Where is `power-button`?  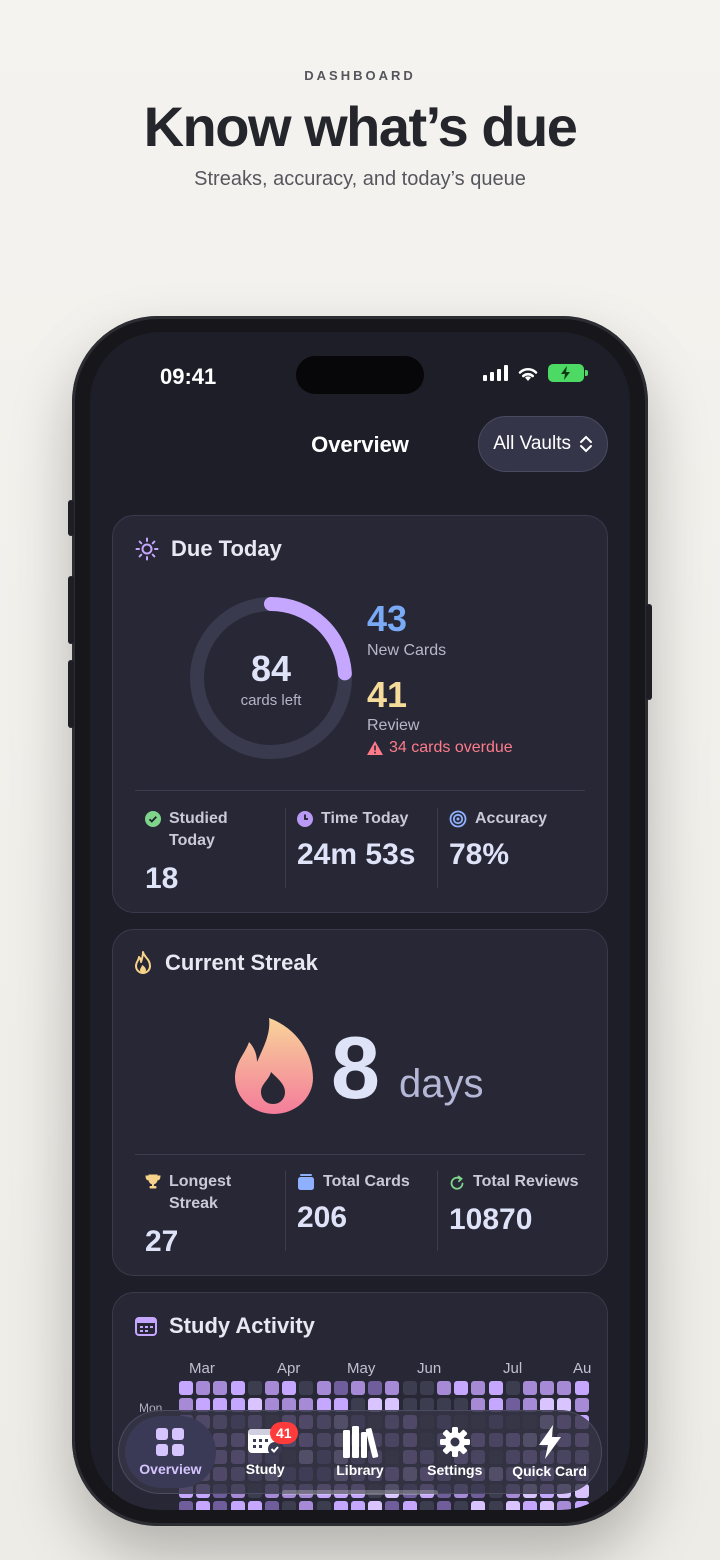 power-button is located at coordinates (649, 652).